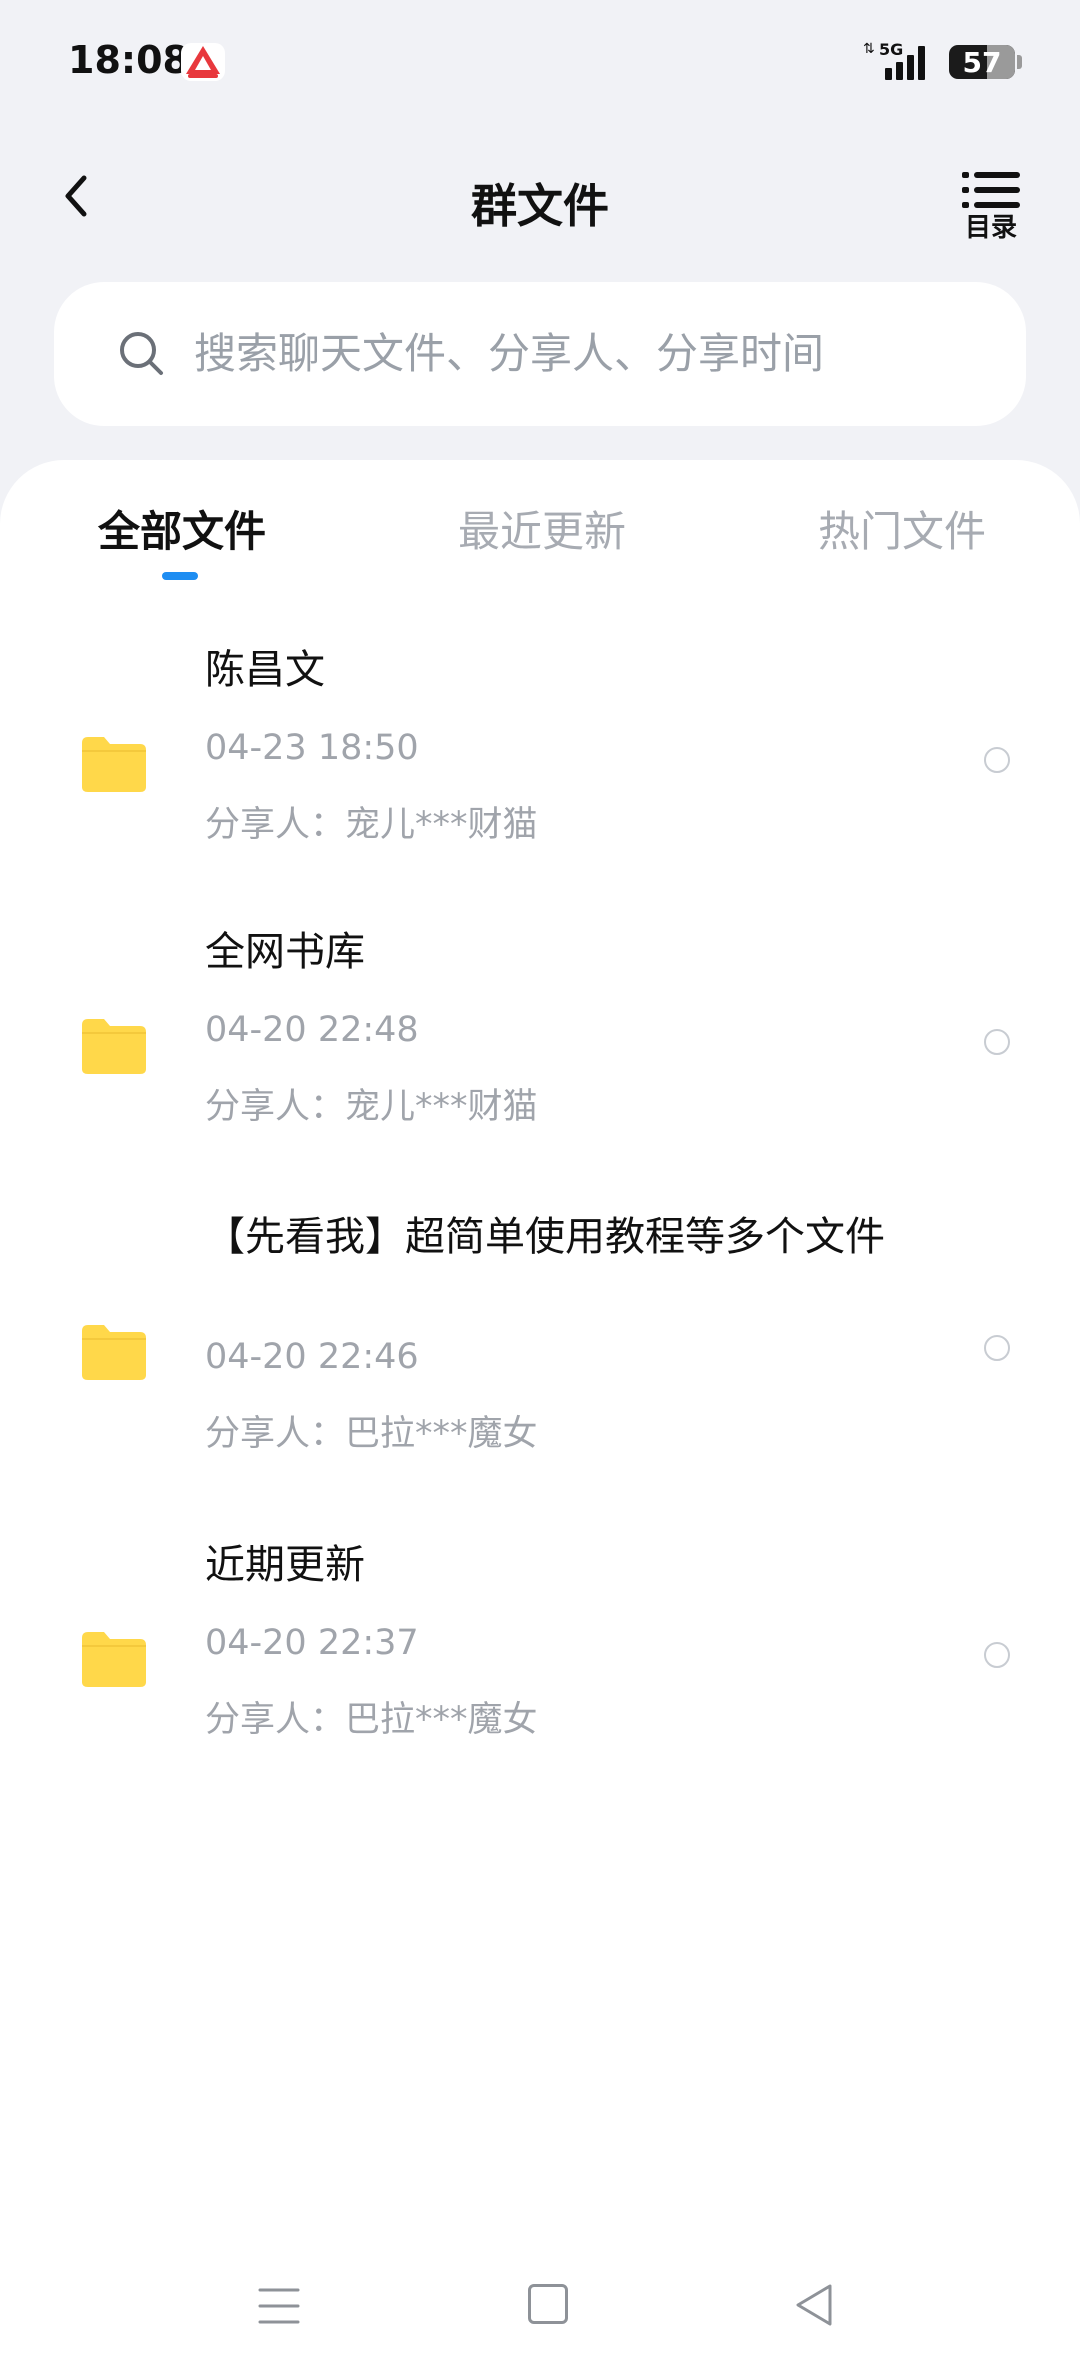 The image size is (1080, 2376). What do you see at coordinates (182, 532) in the screenshot?
I see `tab-all-files: 全部文件` at bounding box center [182, 532].